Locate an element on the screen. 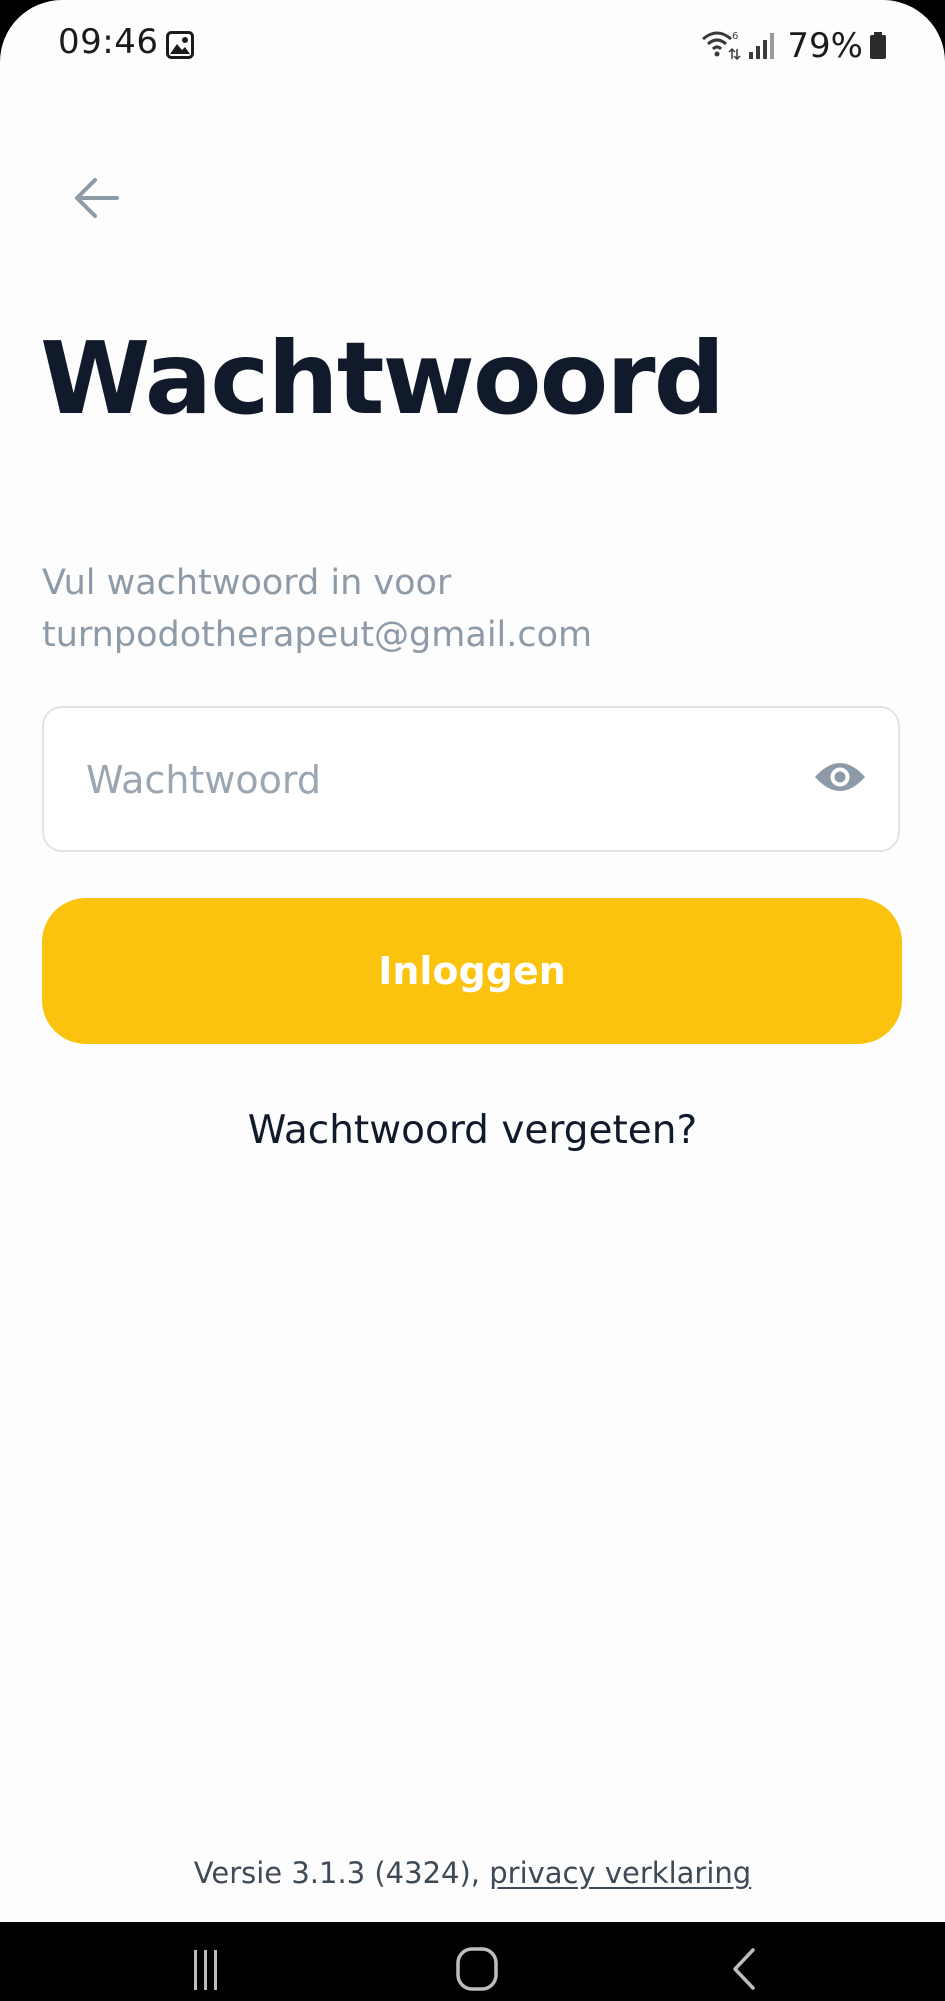 The image size is (945, 2001). page-title: Wachtwoord is located at coordinates (382, 378).